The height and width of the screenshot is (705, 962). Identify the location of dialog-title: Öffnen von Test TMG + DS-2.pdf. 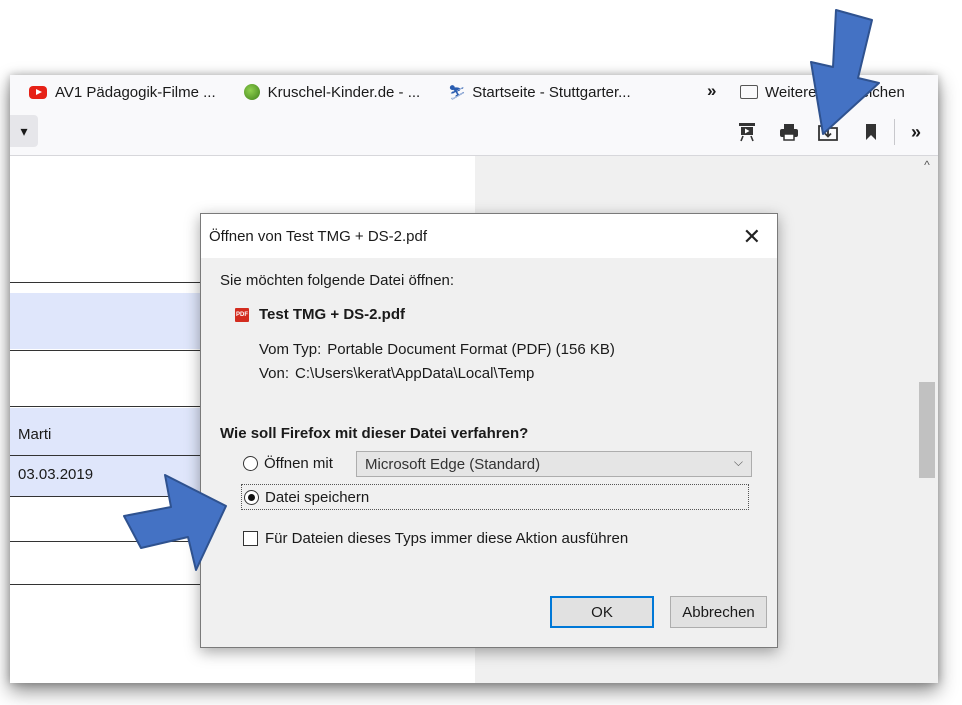
(318, 236).